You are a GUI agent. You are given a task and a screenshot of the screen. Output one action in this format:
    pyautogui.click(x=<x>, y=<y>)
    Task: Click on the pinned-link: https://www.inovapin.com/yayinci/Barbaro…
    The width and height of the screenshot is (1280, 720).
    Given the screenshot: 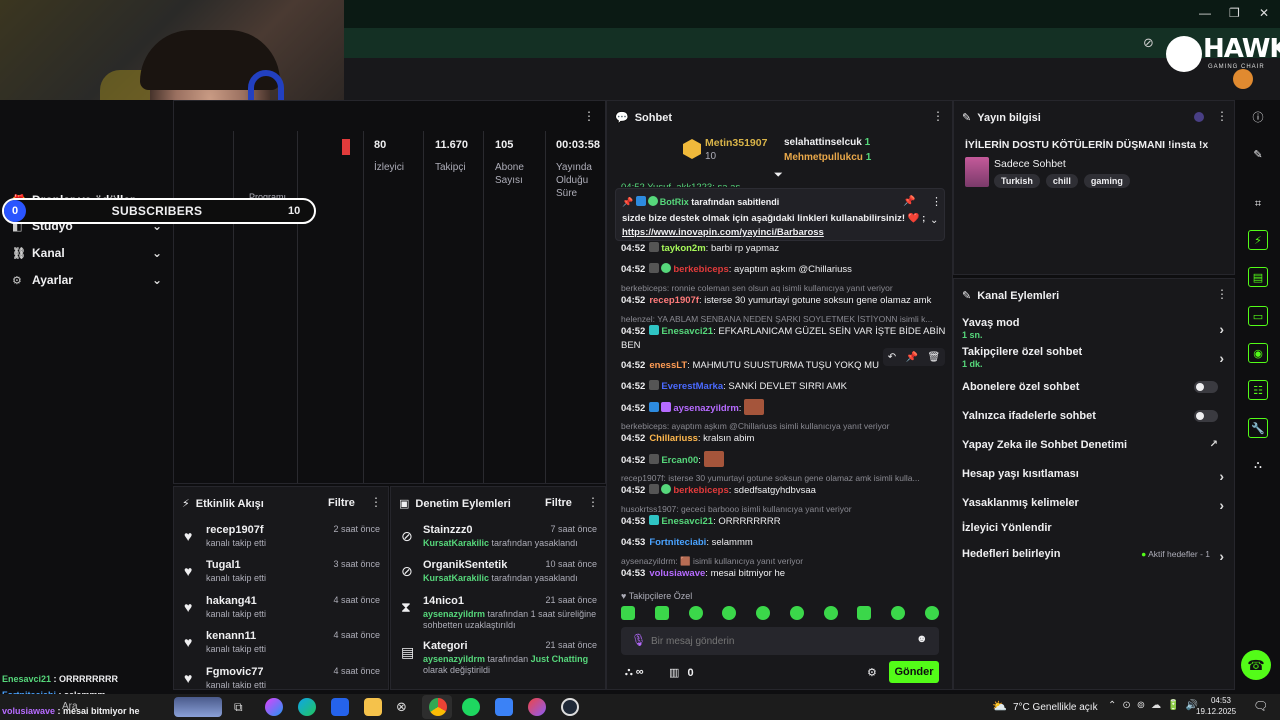 What is the action you would take?
    pyautogui.click(x=723, y=232)
    